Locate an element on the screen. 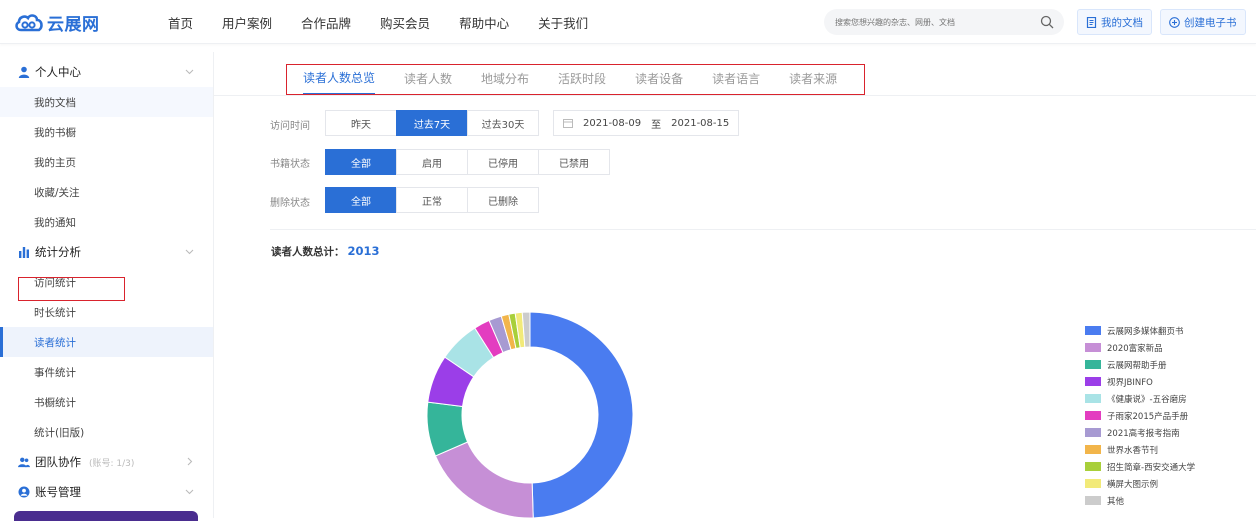 The height and width of the screenshot is (525, 1256). option-delete-deleted: 已删除 is located at coordinates (503, 200).